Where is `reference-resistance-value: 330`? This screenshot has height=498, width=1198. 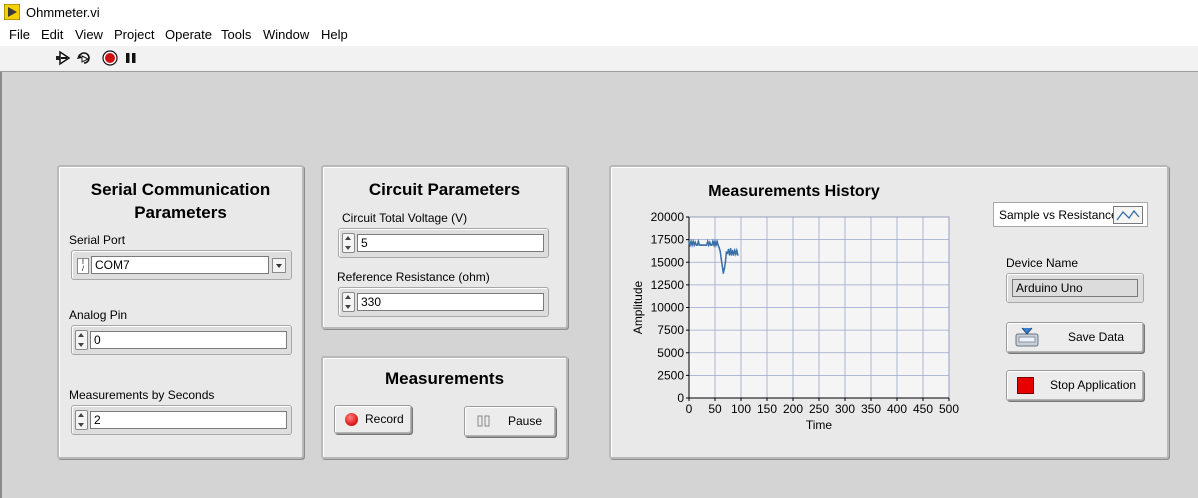 reference-resistance-value: 330 is located at coordinates (450, 302).